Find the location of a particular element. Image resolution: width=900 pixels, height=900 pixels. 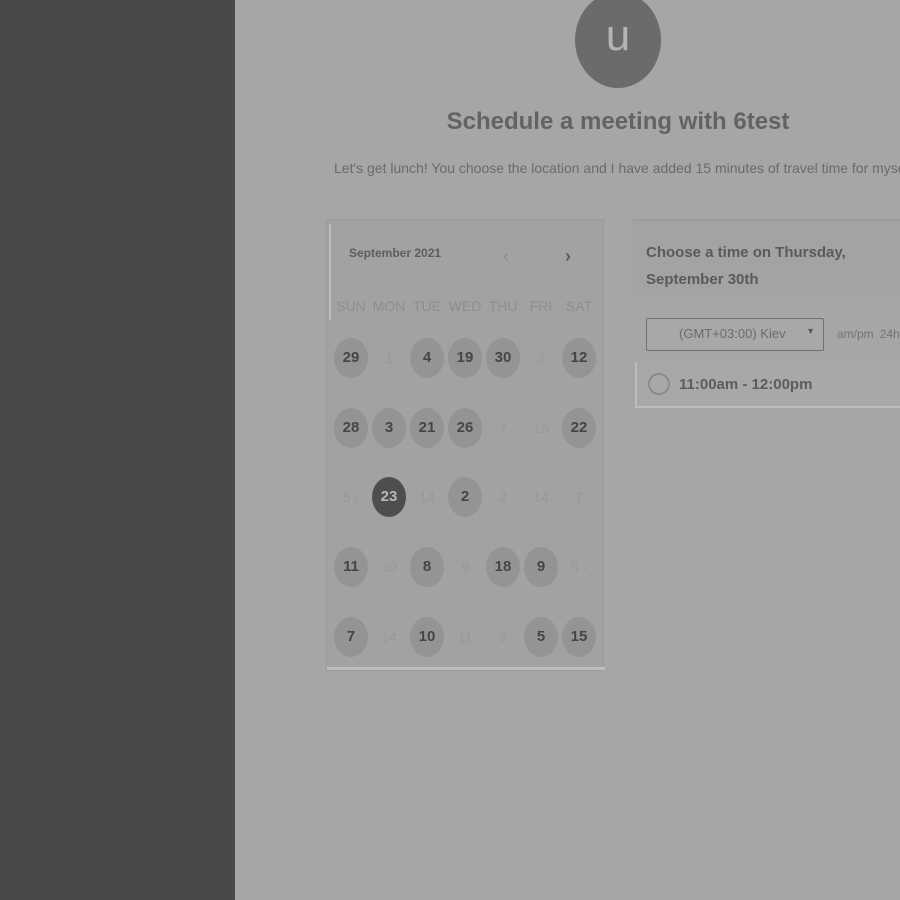

caret-down-icon: ▼ is located at coordinates (810, 331).